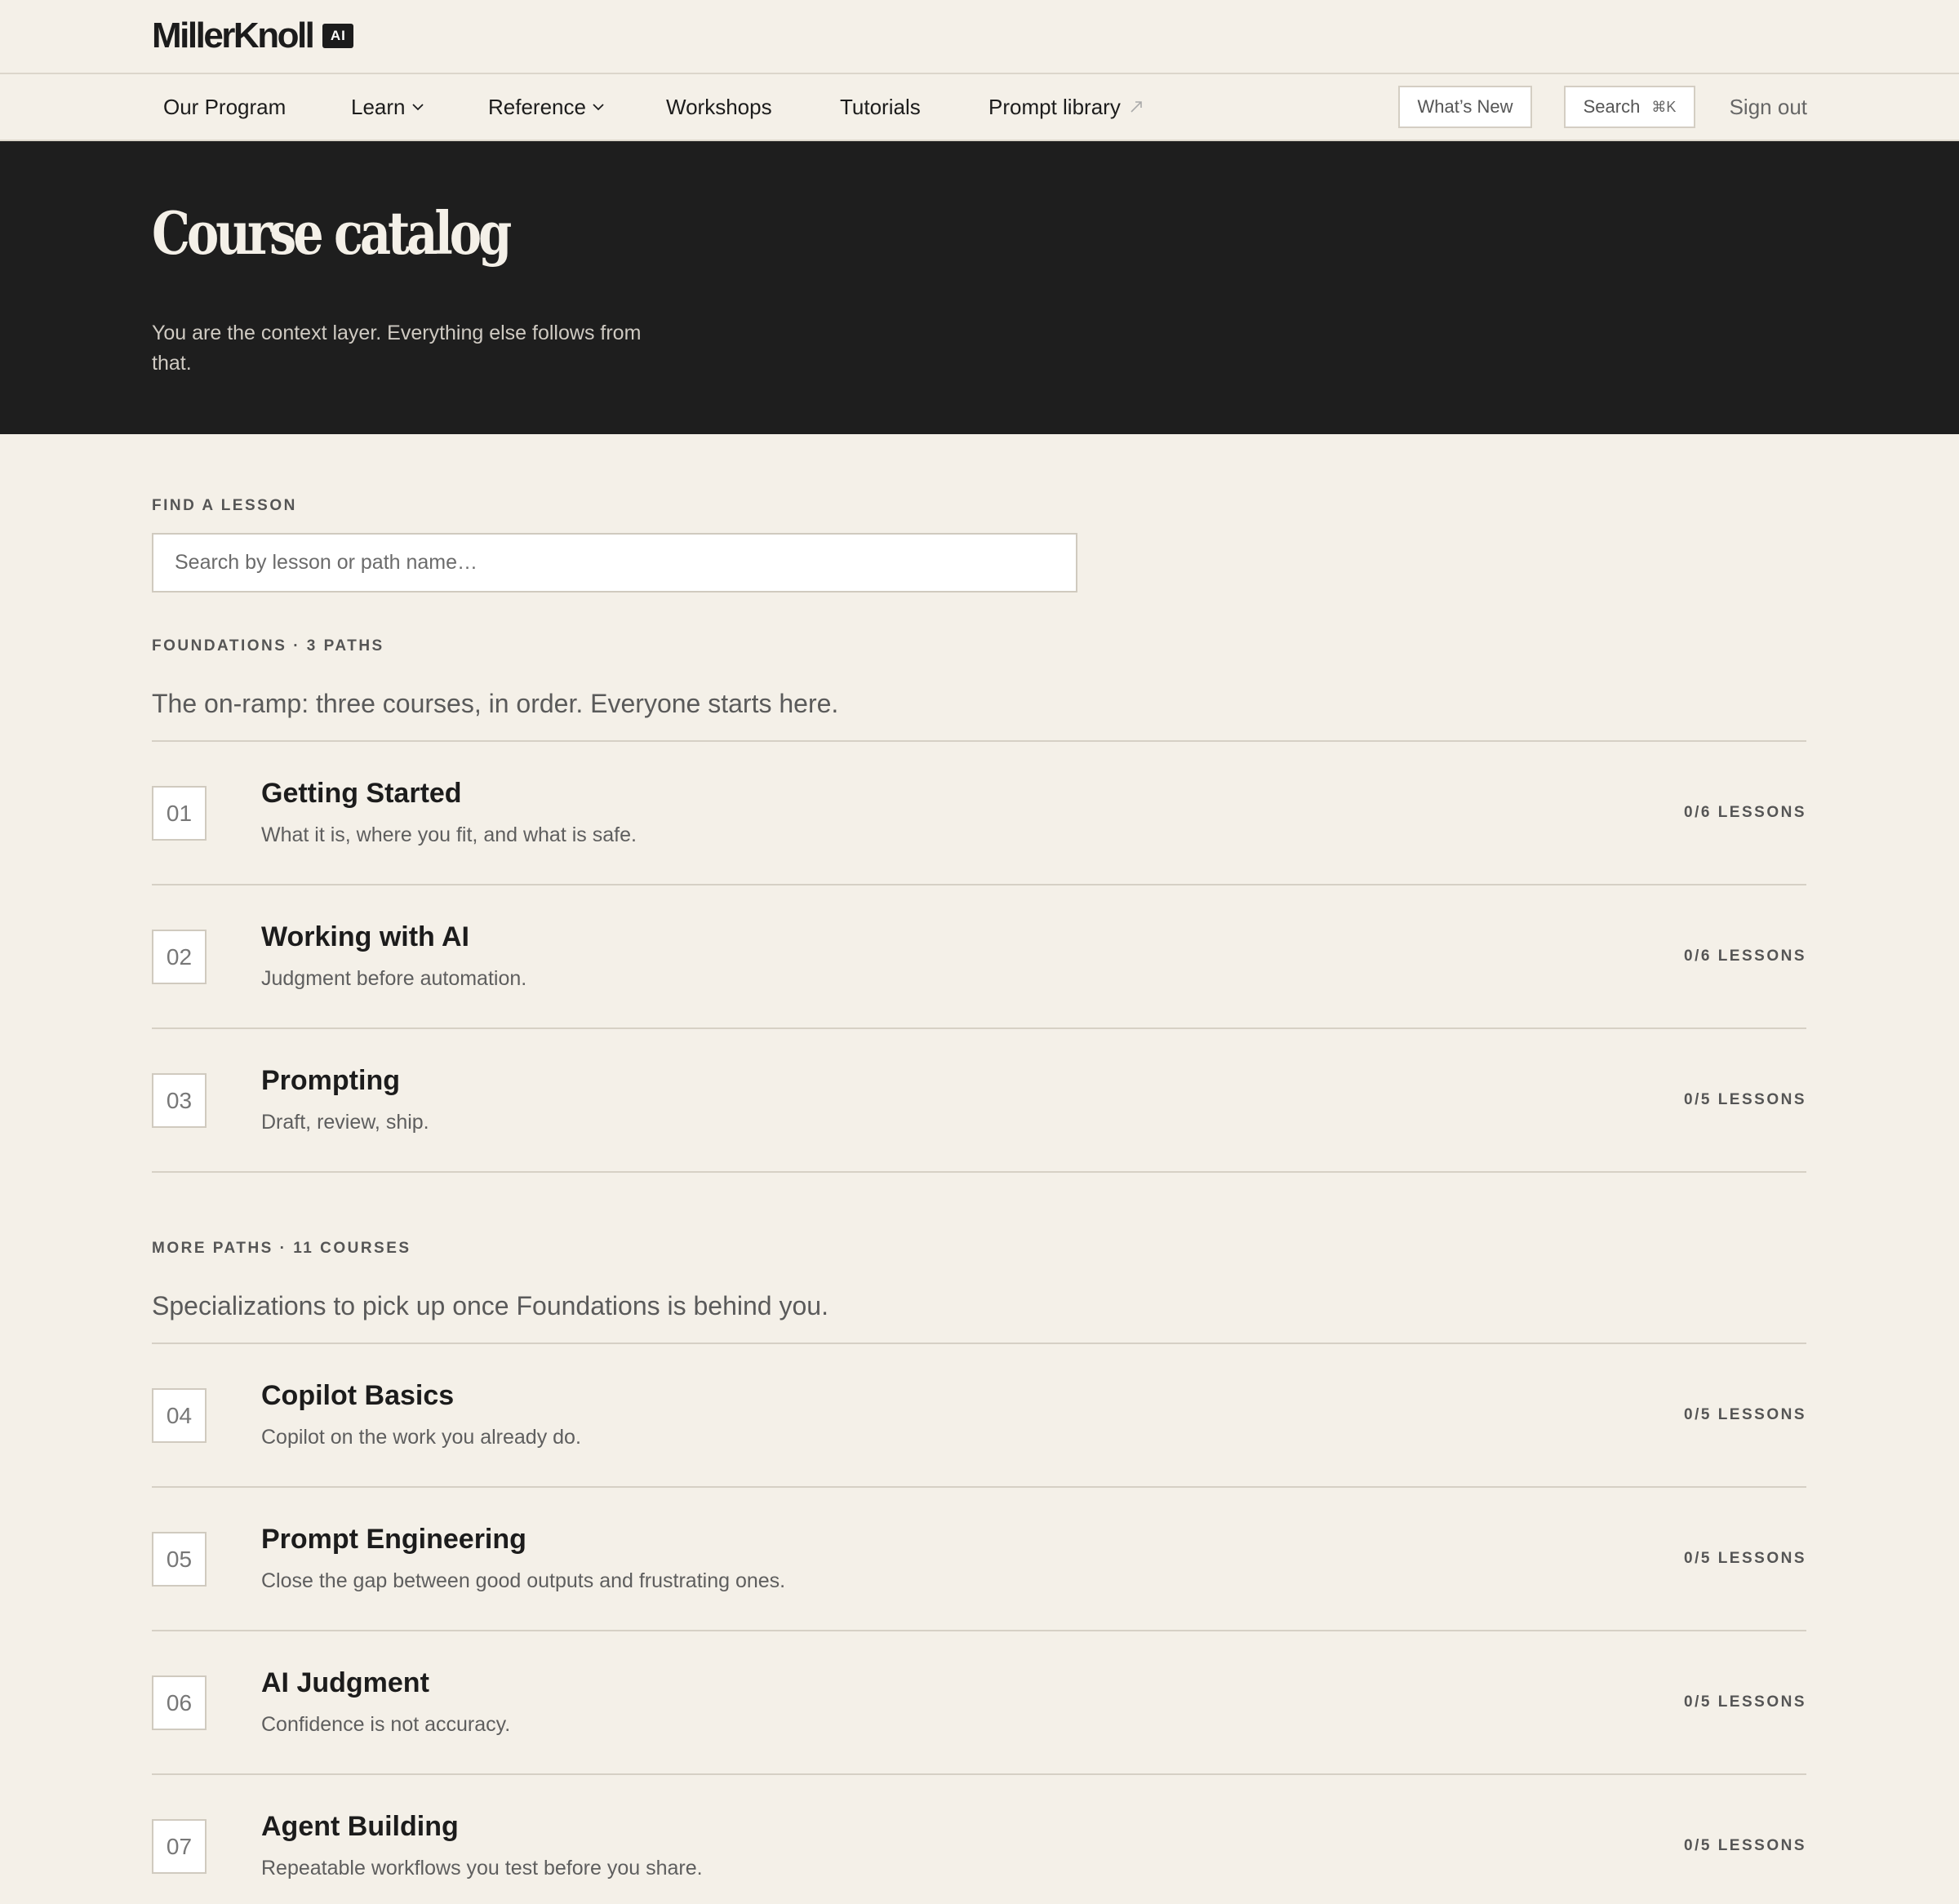 Image resolution: width=1959 pixels, height=1904 pixels. What do you see at coordinates (332, 233) in the screenshot?
I see `page-title: Course catalog` at bounding box center [332, 233].